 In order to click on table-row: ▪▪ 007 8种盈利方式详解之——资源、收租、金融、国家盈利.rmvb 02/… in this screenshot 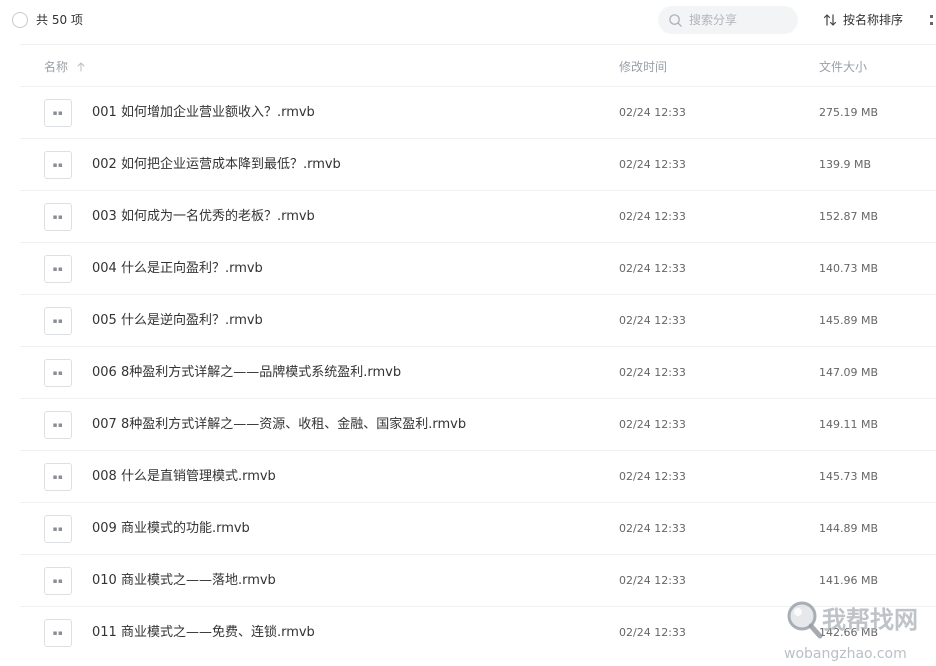, I will do `click(478, 424)`.